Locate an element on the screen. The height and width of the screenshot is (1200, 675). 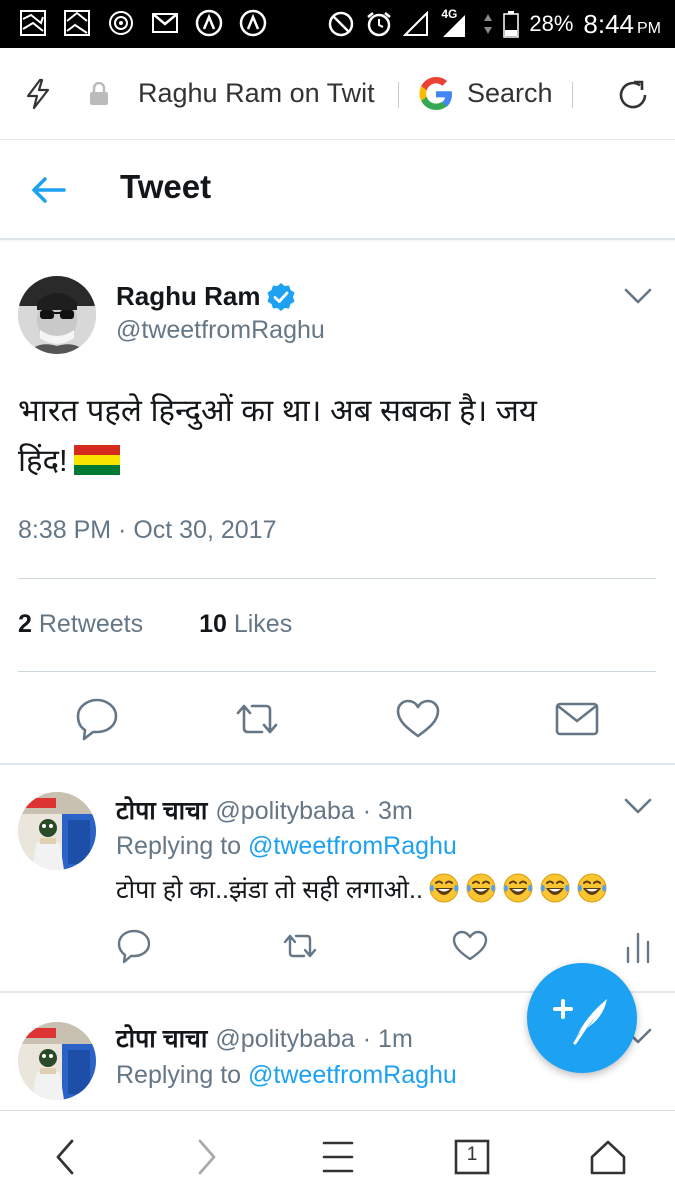
likes-stat: 10 Likes is located at coordinates (245, 624).